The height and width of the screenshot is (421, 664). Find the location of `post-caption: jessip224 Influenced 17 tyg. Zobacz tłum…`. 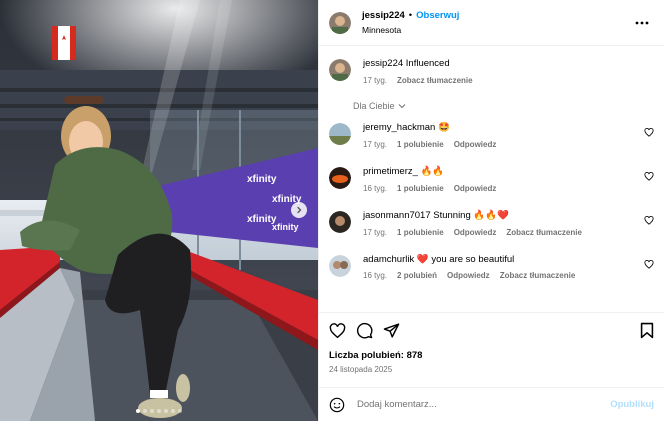

post-caption: jessip224 Influenced 17 tyg. Zobacz tłum… is located at coordinates (491, 71).